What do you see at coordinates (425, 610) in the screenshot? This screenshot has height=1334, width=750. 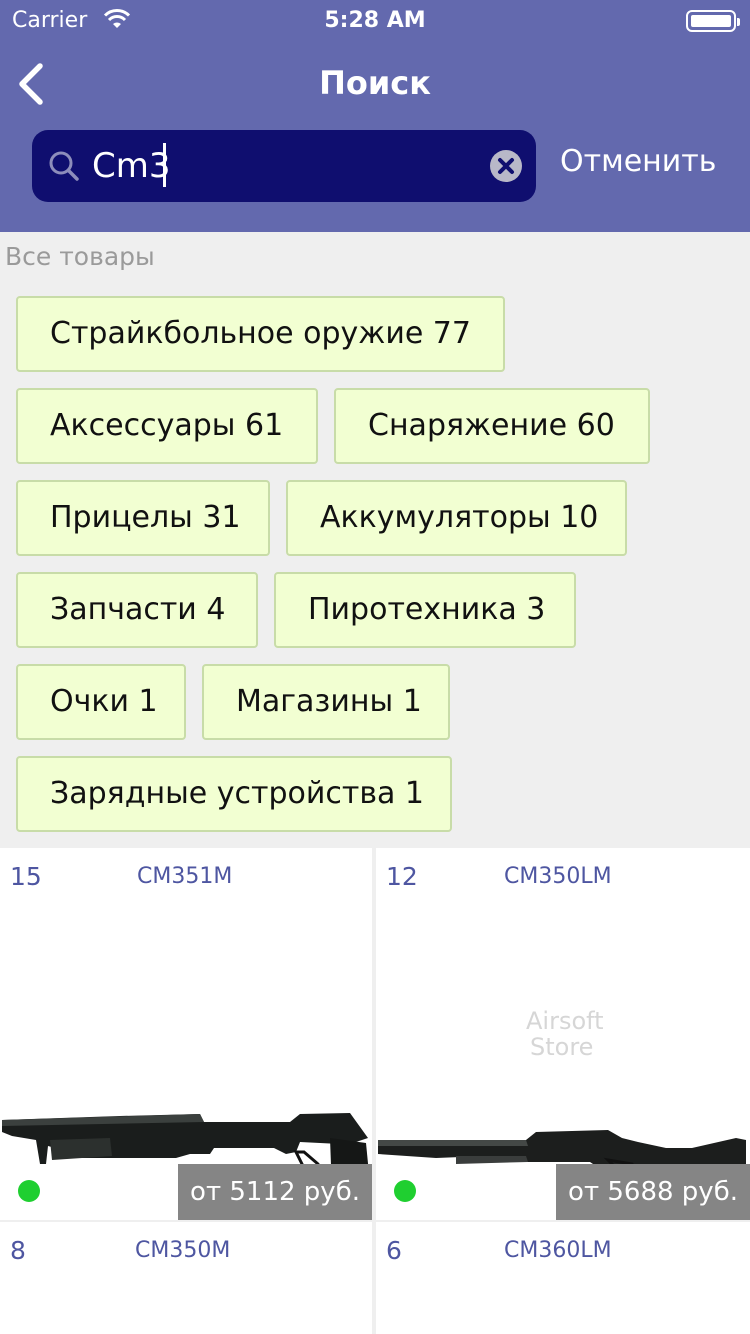 I see `category-chip: Пиротехника 3` at bounding box center [425, 610].